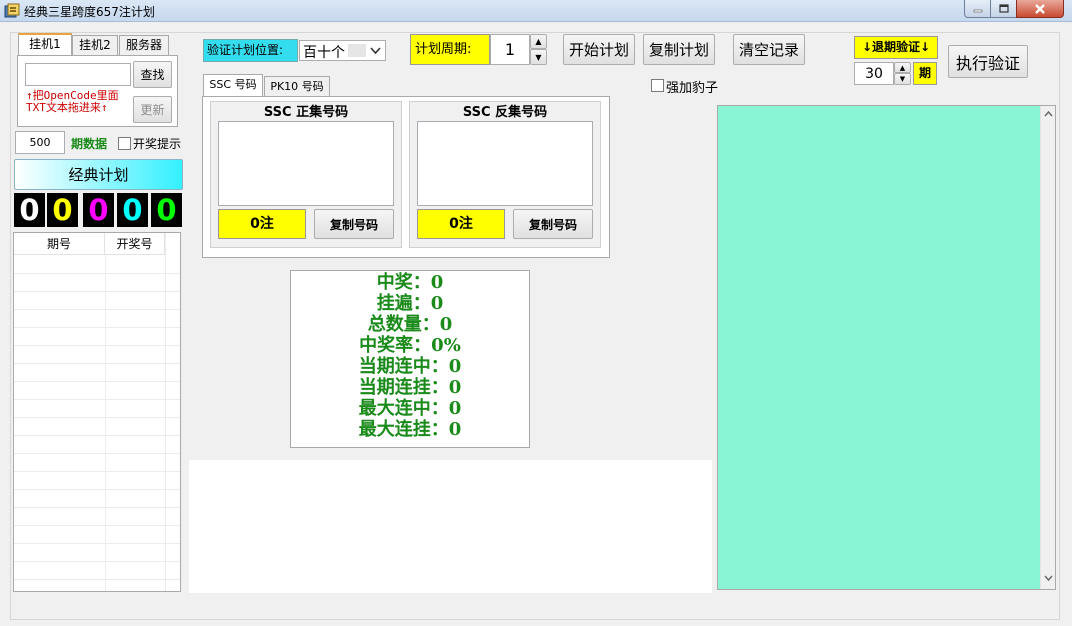 This screenshot has height=626, width=1072. Describe the element at coordinates (297, 86) in the screenshot. I see `tab-pk10-numbers: PK10 号码` at that location.